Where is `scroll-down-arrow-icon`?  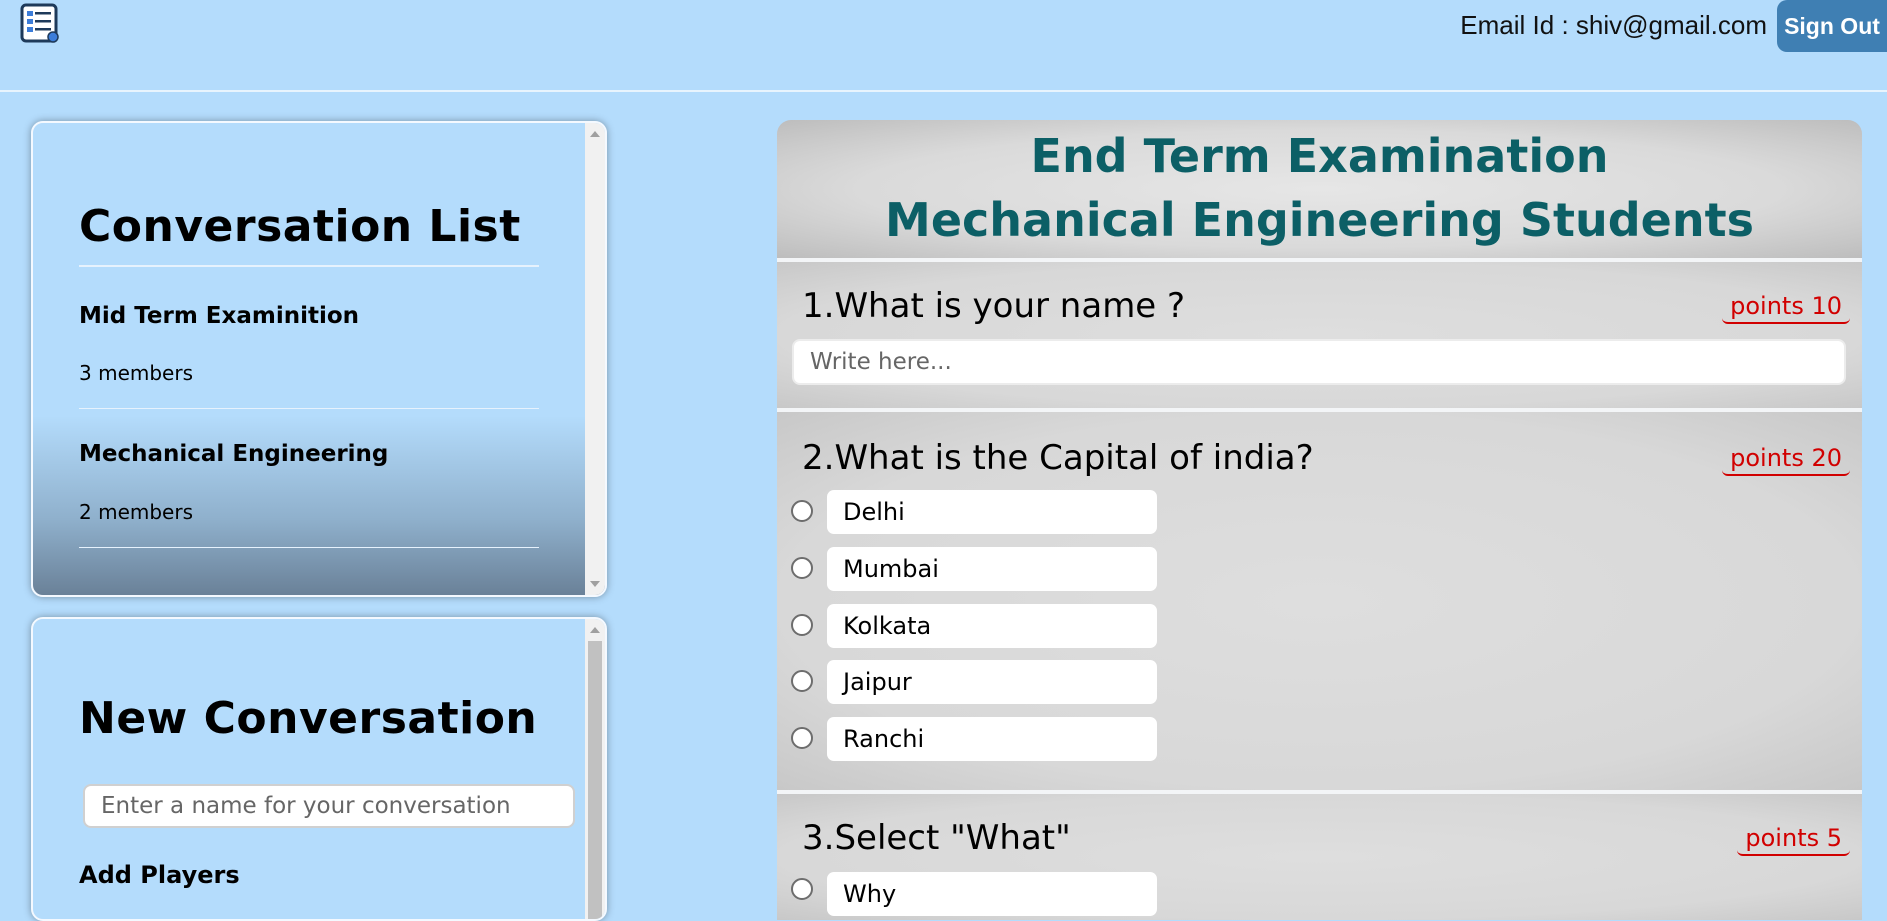 scroll-down-arrow-icon is located at coordinates (595, 584).